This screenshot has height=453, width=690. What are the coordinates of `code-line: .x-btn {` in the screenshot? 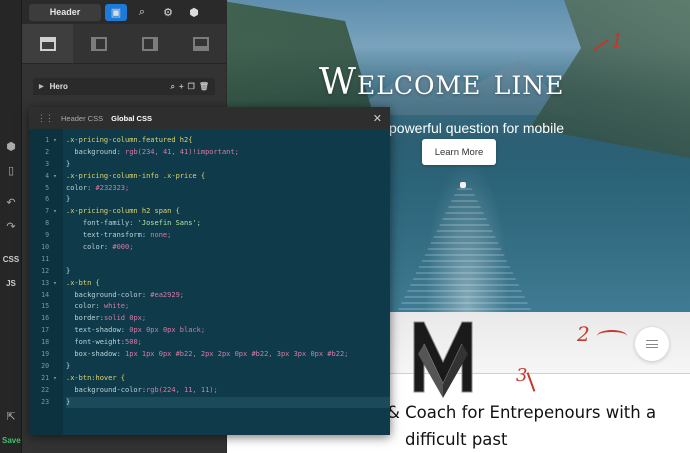 It's located at (228, 284).